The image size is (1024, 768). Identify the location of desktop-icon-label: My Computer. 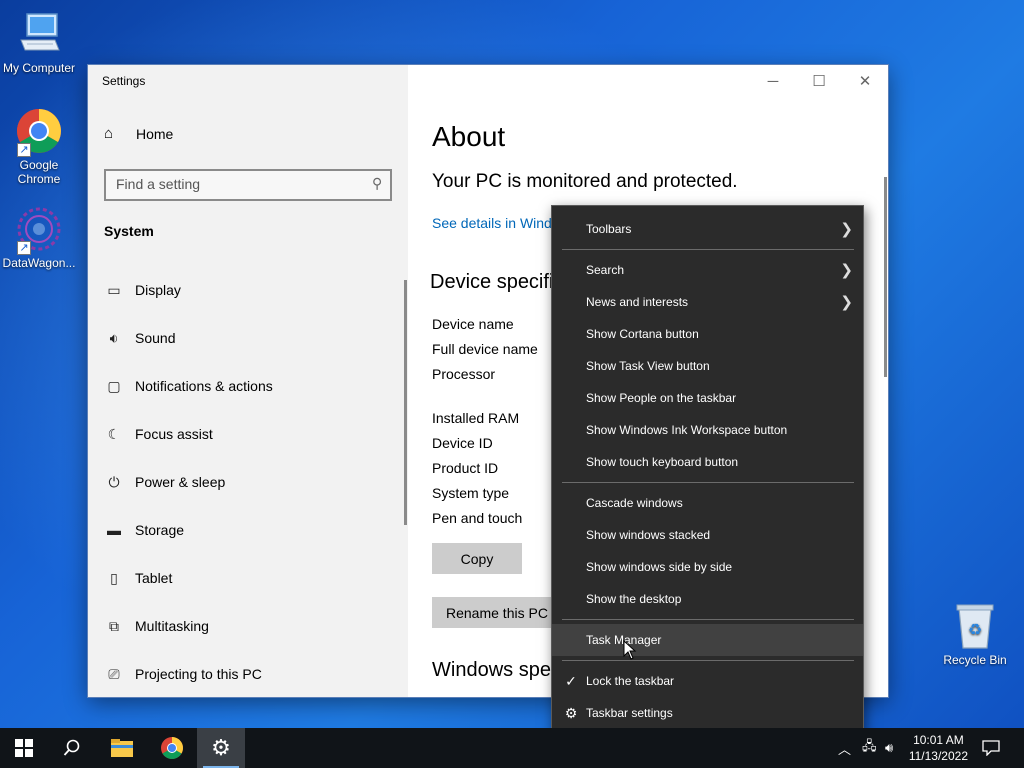
(39, 68).